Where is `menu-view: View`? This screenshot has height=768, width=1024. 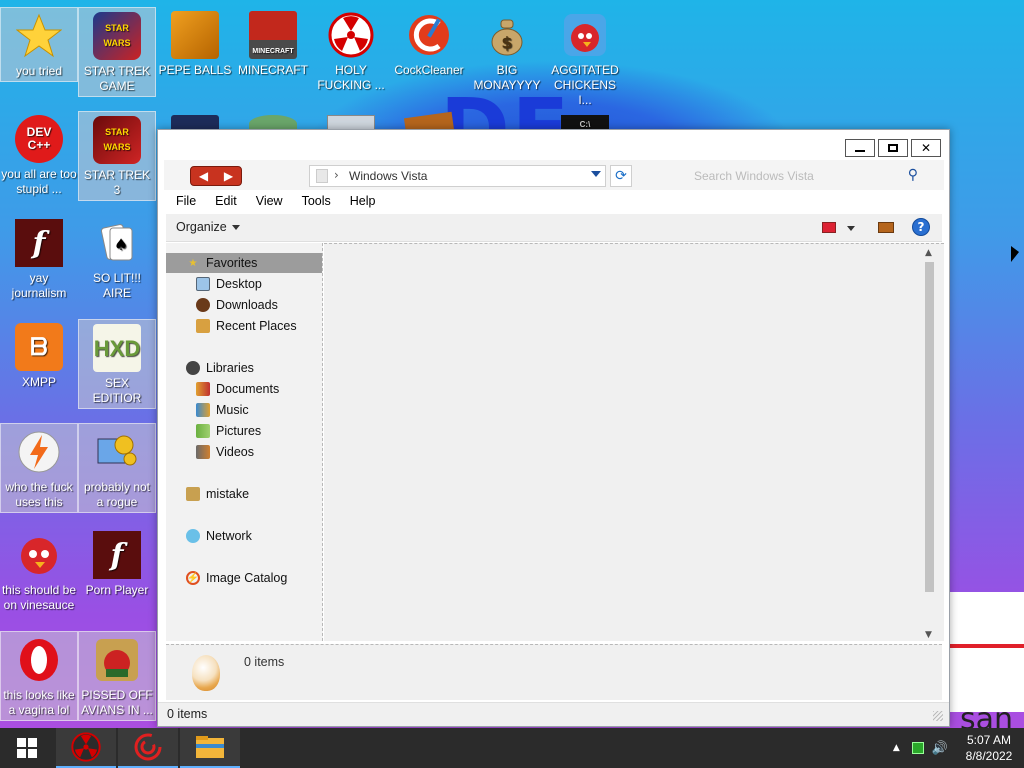
menu-view: View is located at coordinates (269, 202).